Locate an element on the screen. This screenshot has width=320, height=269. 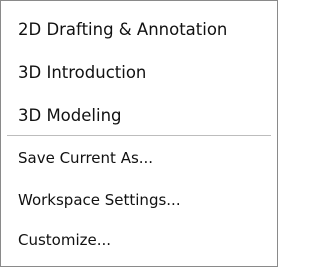
menu-separator is located at coordinates (139, 135).